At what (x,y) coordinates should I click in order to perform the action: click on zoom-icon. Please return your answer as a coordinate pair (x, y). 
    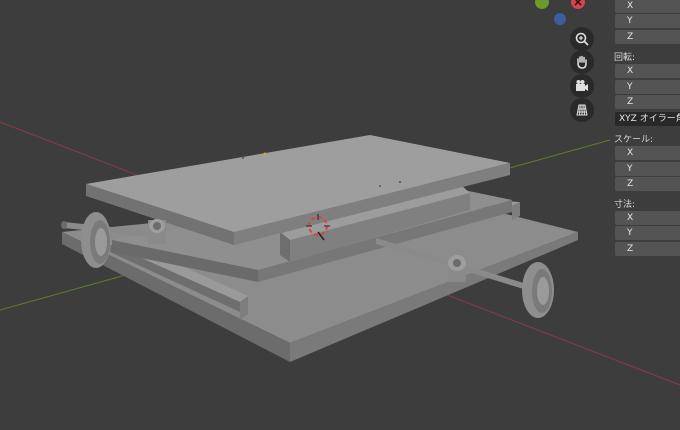
    Looking at the image, I should click on (582, 39).